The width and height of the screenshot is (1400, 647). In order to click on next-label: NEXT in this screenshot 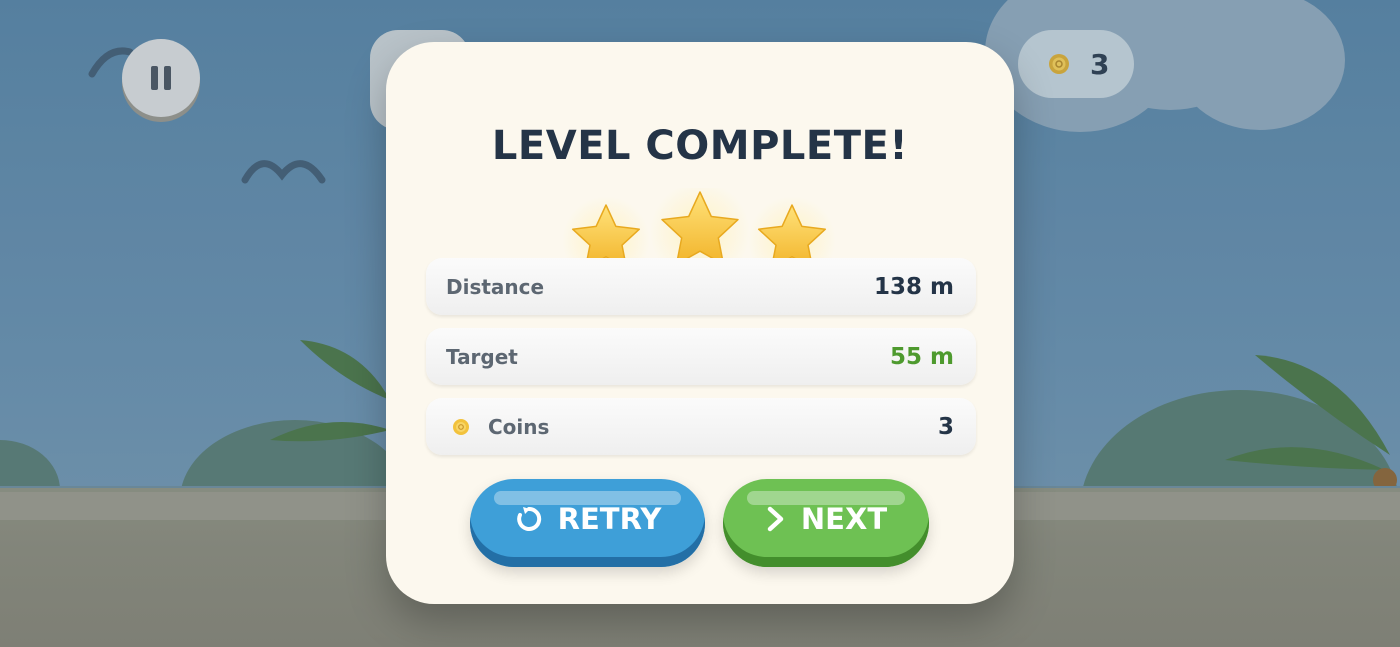, I will do `click(844, 519)`.